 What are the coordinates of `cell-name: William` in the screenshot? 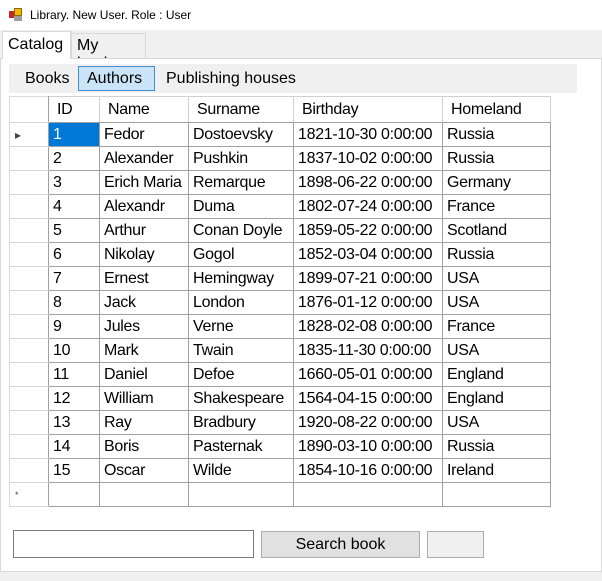 It's located at (144, 398).